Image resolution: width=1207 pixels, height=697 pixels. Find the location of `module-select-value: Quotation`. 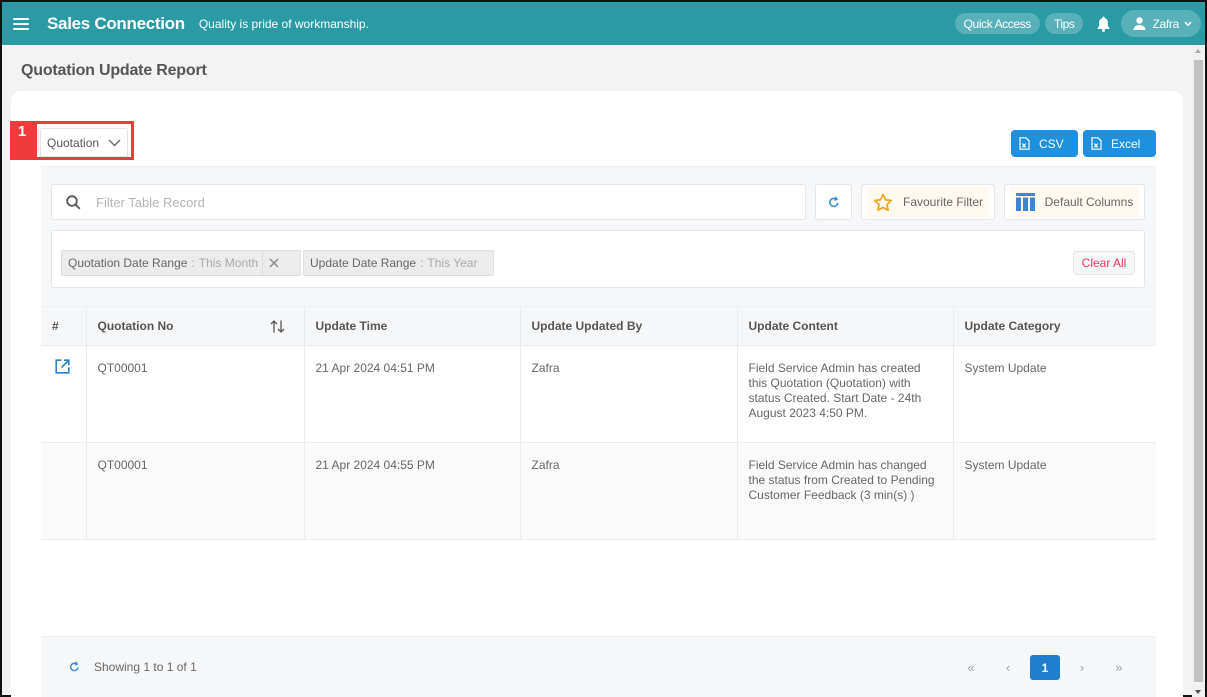

module-select-value: Quotation is located at coordinates (73, 142).